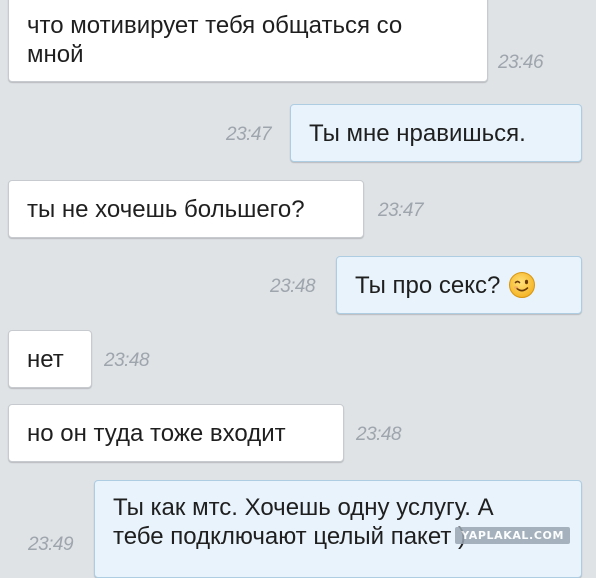 The image size is (596, 578). I want to click on message-bubble-incoming: что мотивирует тебя общаться со мной, so click(248, 41).